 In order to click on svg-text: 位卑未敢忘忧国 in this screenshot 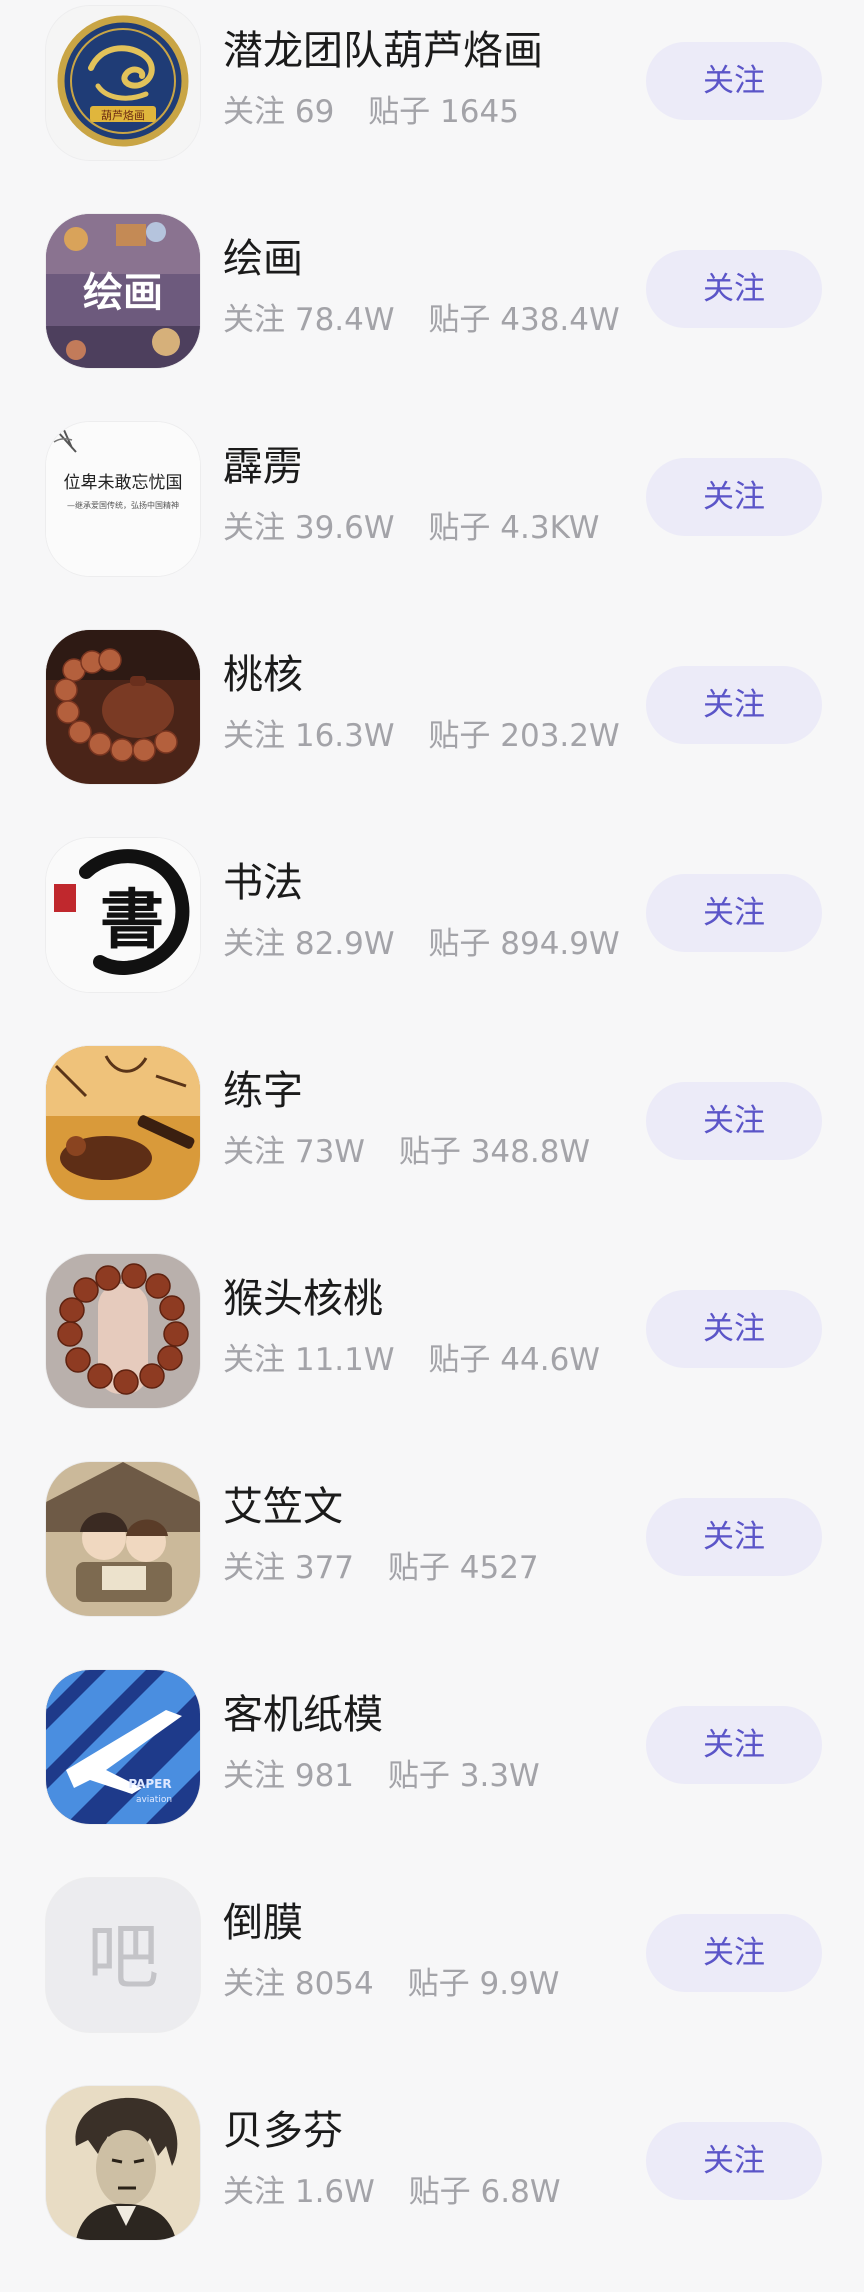, I will do `click(123, 483)`.